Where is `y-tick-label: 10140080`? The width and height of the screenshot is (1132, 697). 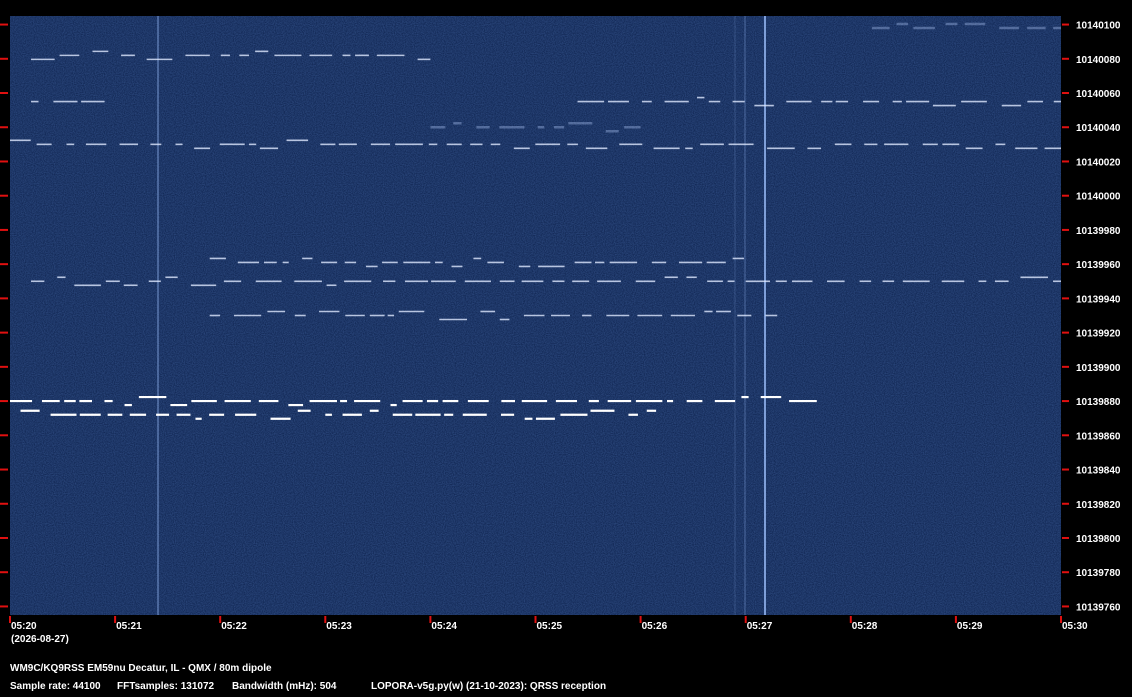
y-tick-label: 10140080 is located at coordinates (1098, 60).